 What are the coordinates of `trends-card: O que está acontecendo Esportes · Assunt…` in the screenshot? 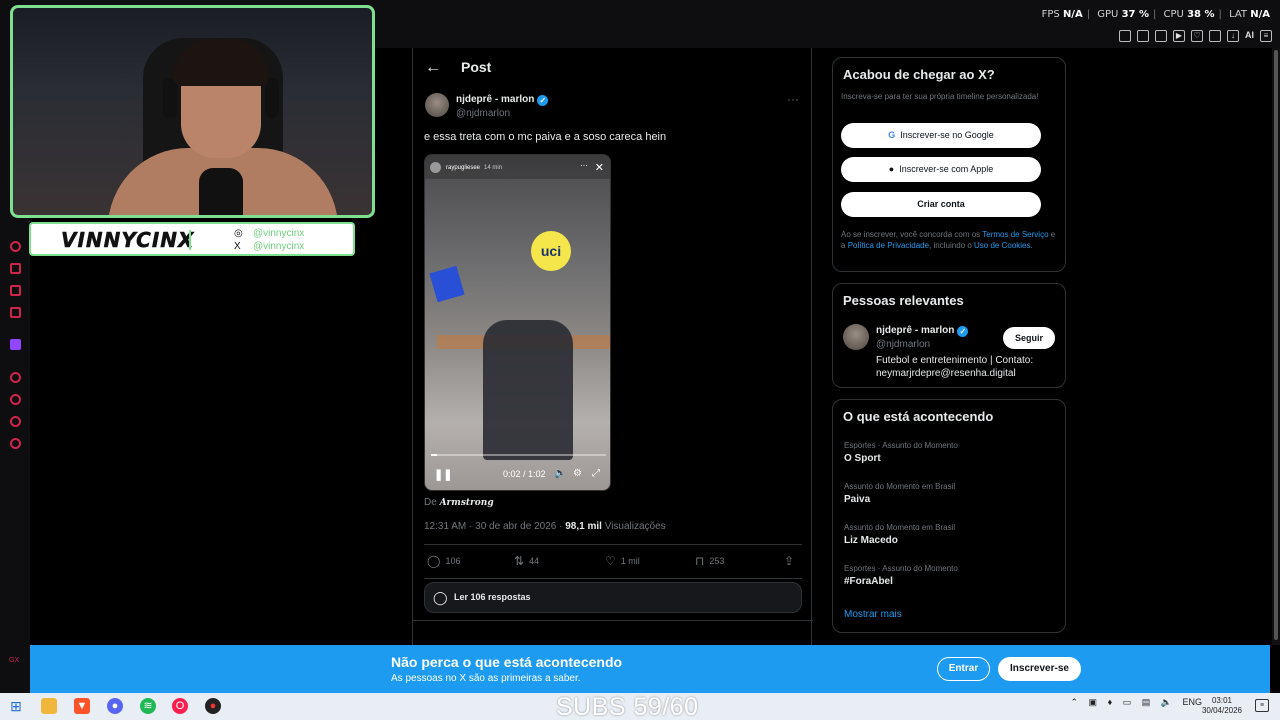 It's located at (949, 516).